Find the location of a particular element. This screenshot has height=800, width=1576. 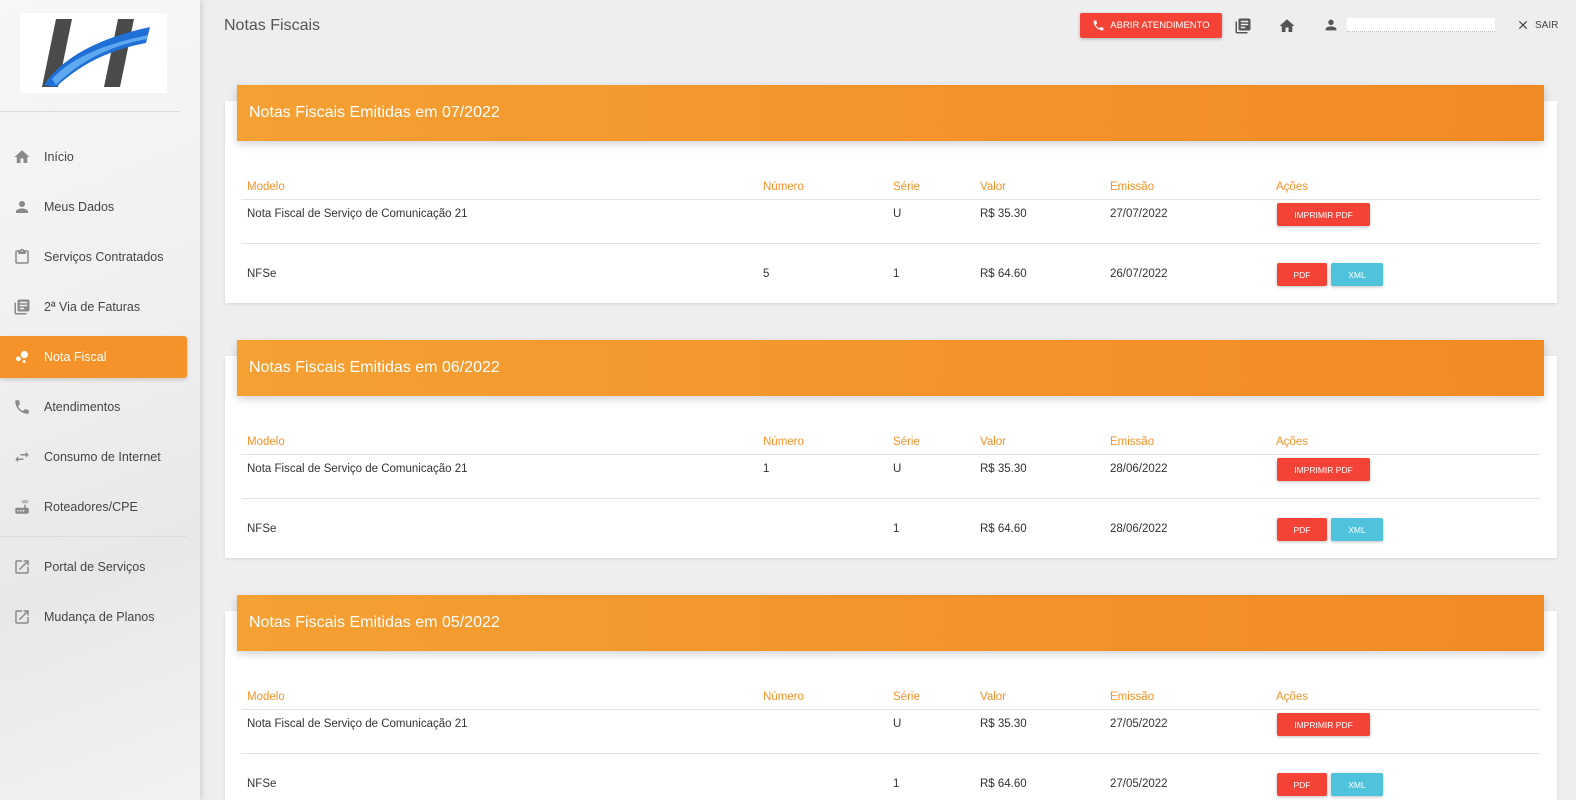

logout-label: SAIR is located at coordinates (1547, 25).